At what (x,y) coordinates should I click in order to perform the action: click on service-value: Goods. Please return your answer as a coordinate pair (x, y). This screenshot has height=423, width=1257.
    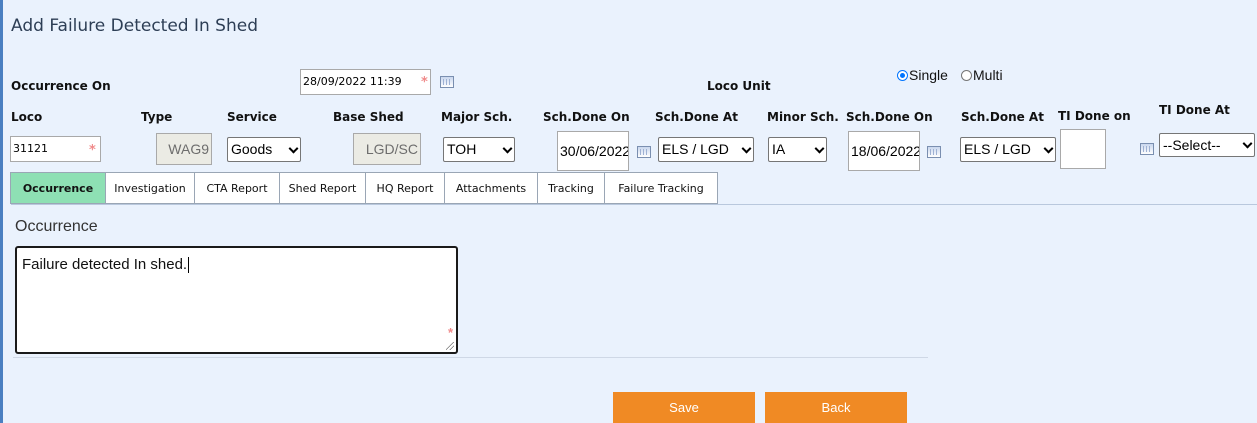
    Looking at the image, I should click on (252, 149).